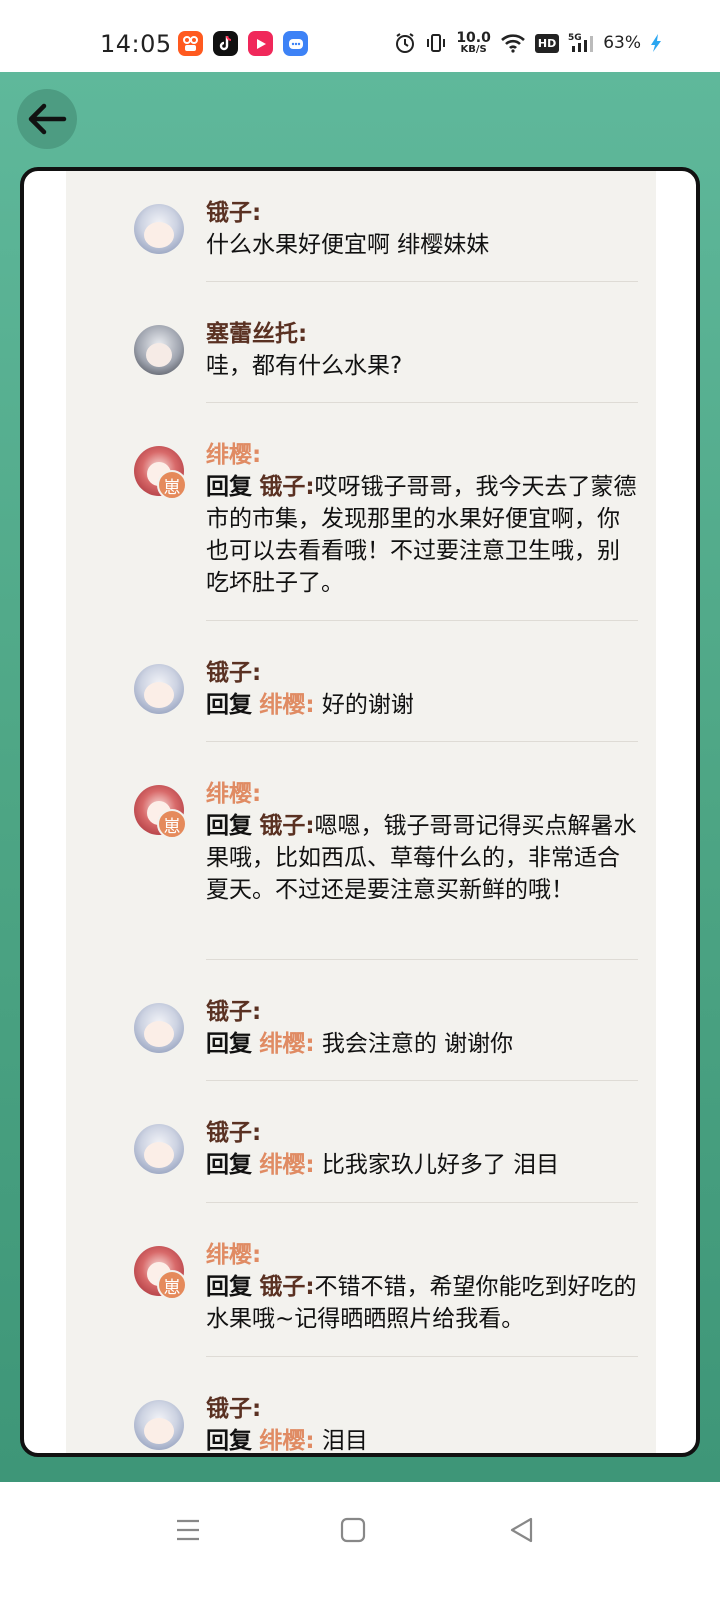  I want to click on system-back-button, so click(522, 1530).